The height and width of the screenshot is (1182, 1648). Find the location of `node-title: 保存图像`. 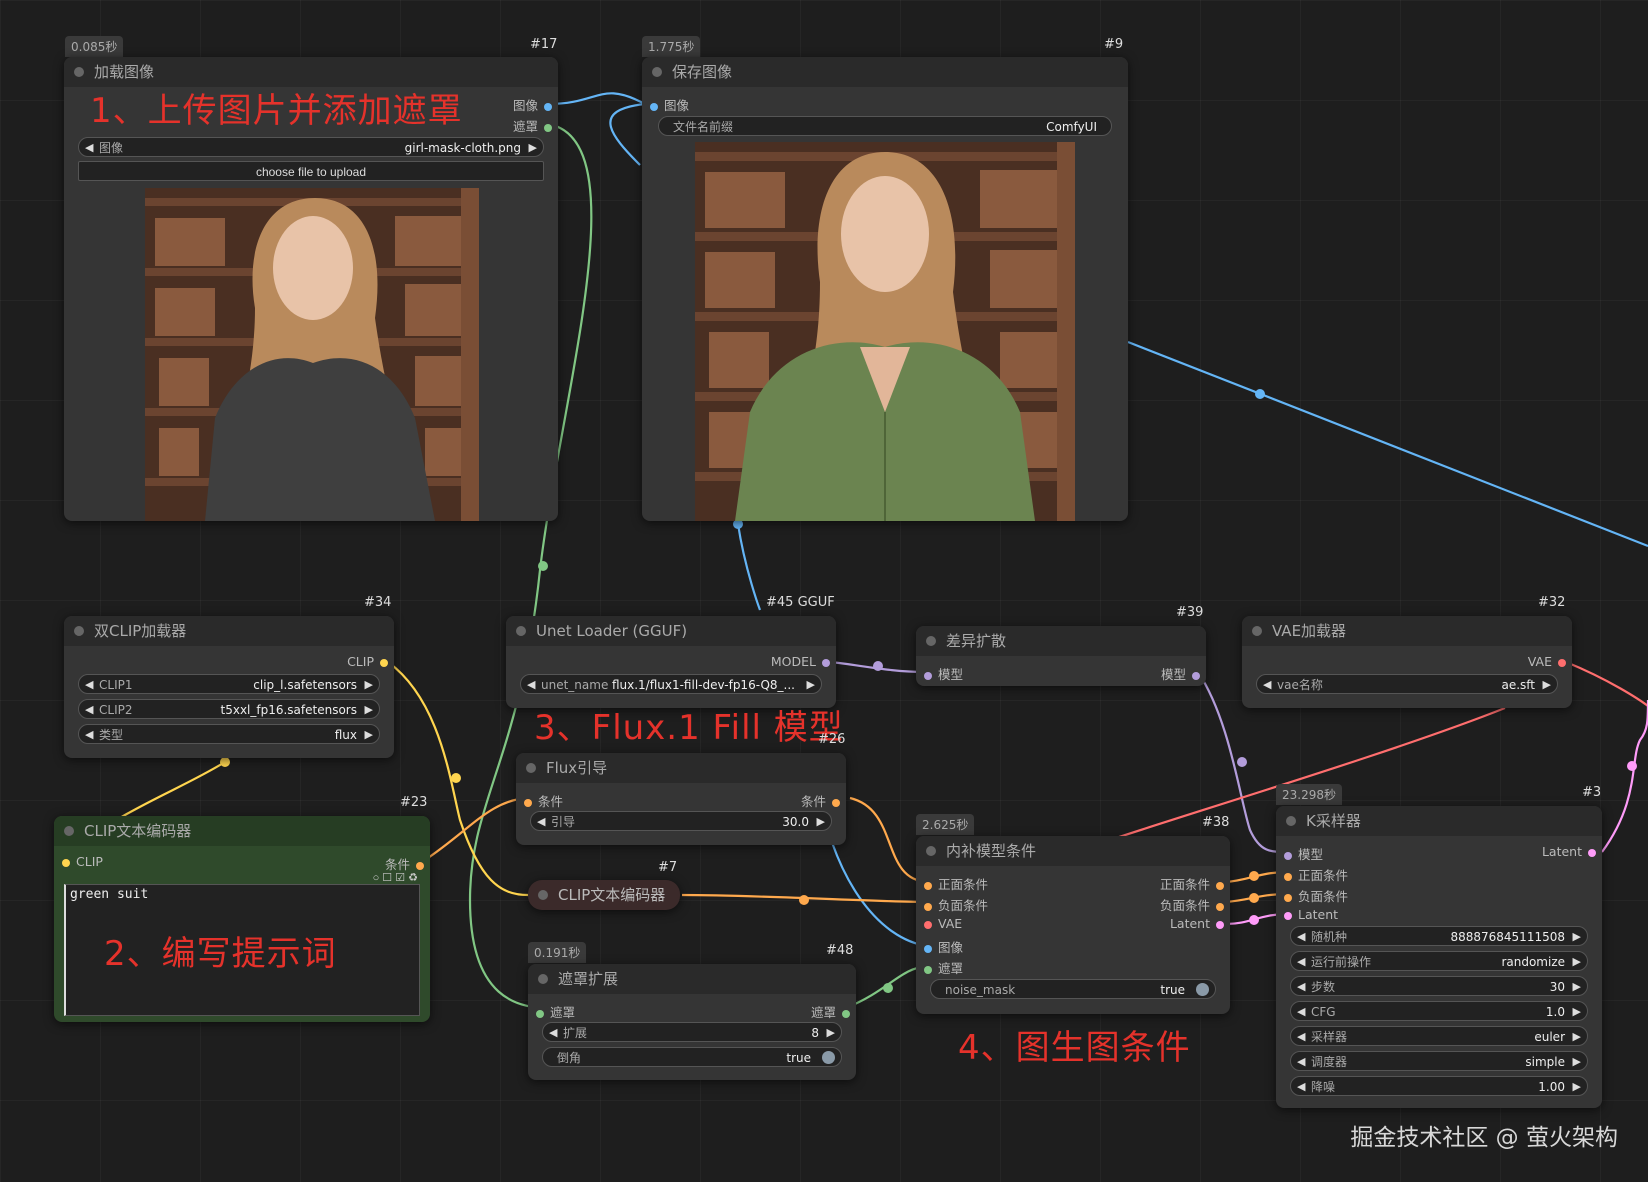

node-title: 保存图像 is located at coordinates (885, 72).